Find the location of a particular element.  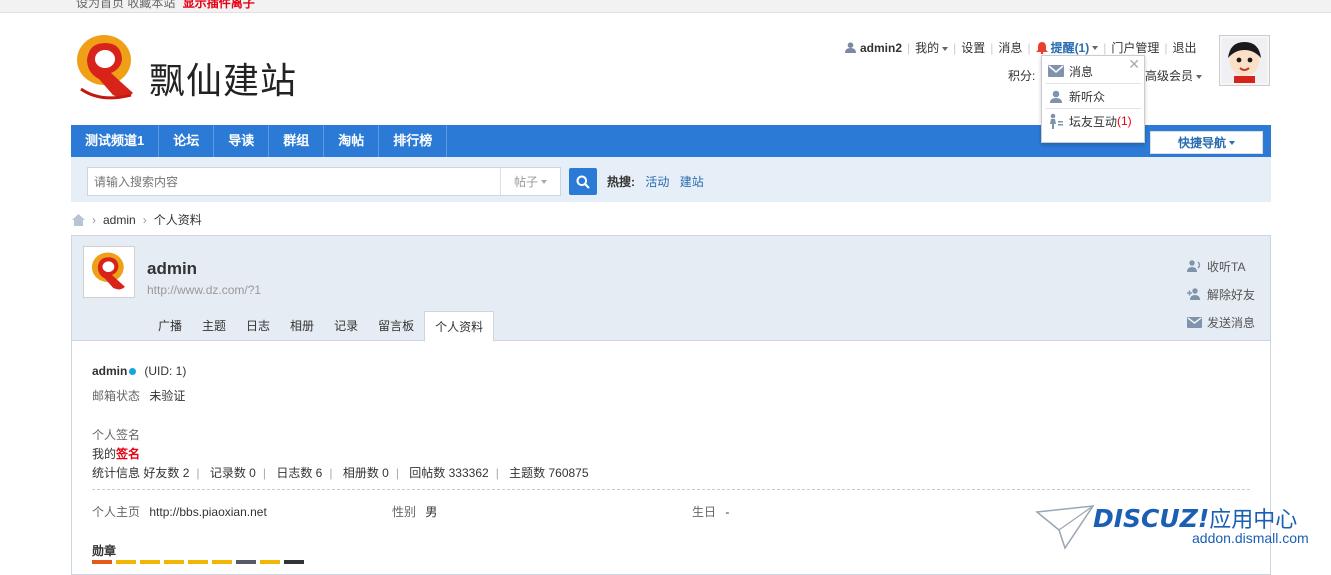

mine-menu: 我的 is located at coordinates (932, 47).